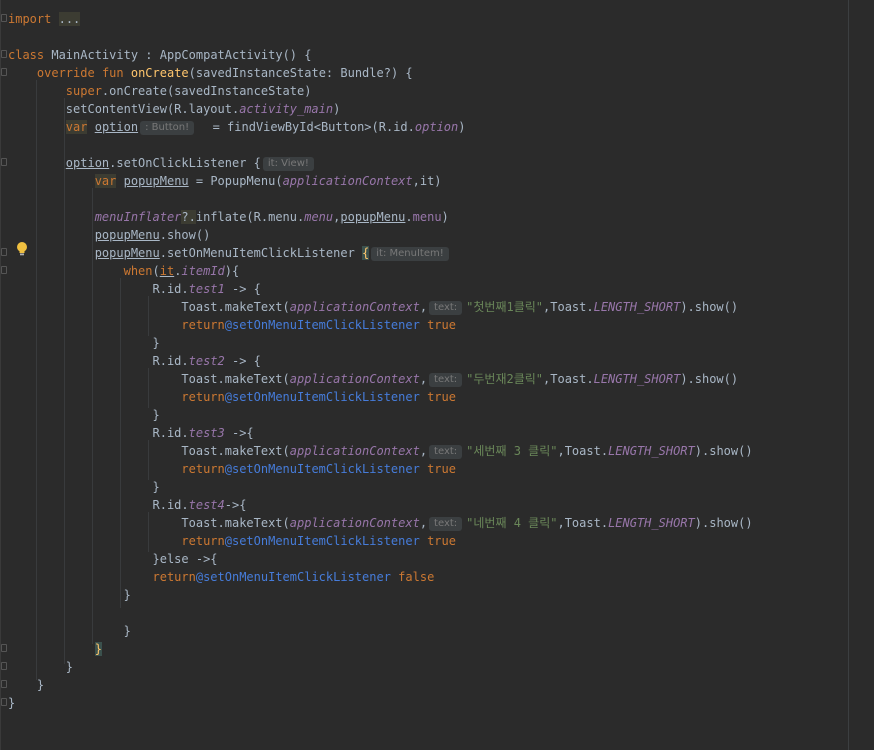  I want to click on token: ,it), so click(427, 181).